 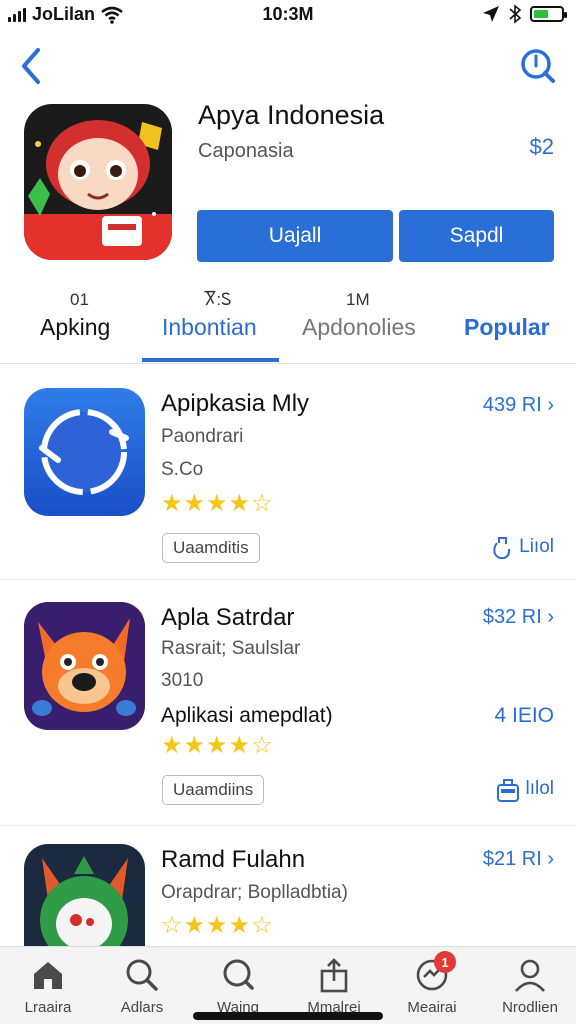 I want to click on tab-bar-item-home: Lraaira, so click(x=48, y=986).